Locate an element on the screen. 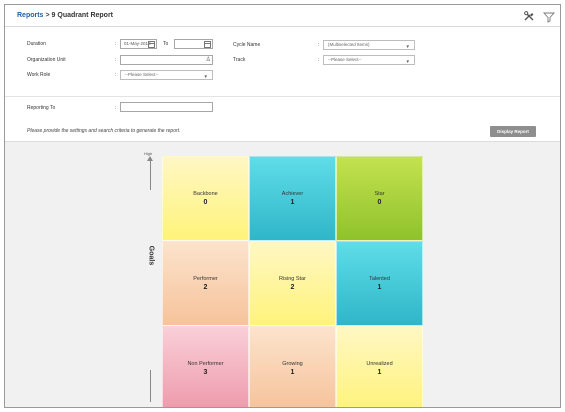  quadrant-cell: Performer 2 is located at coordinates (205, 283).